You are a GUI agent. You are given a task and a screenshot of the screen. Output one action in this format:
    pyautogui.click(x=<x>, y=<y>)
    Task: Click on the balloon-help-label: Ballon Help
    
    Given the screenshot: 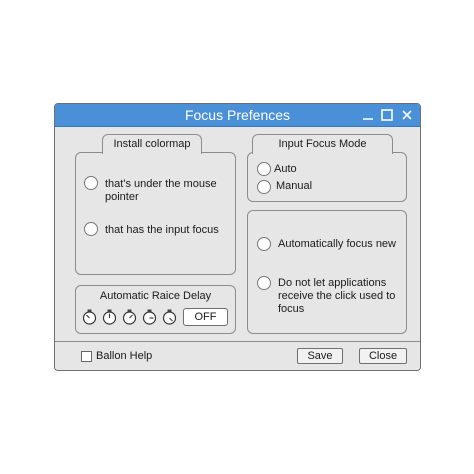 What is the action you would take?
    pyautogui.click(x=124, y=356)
    